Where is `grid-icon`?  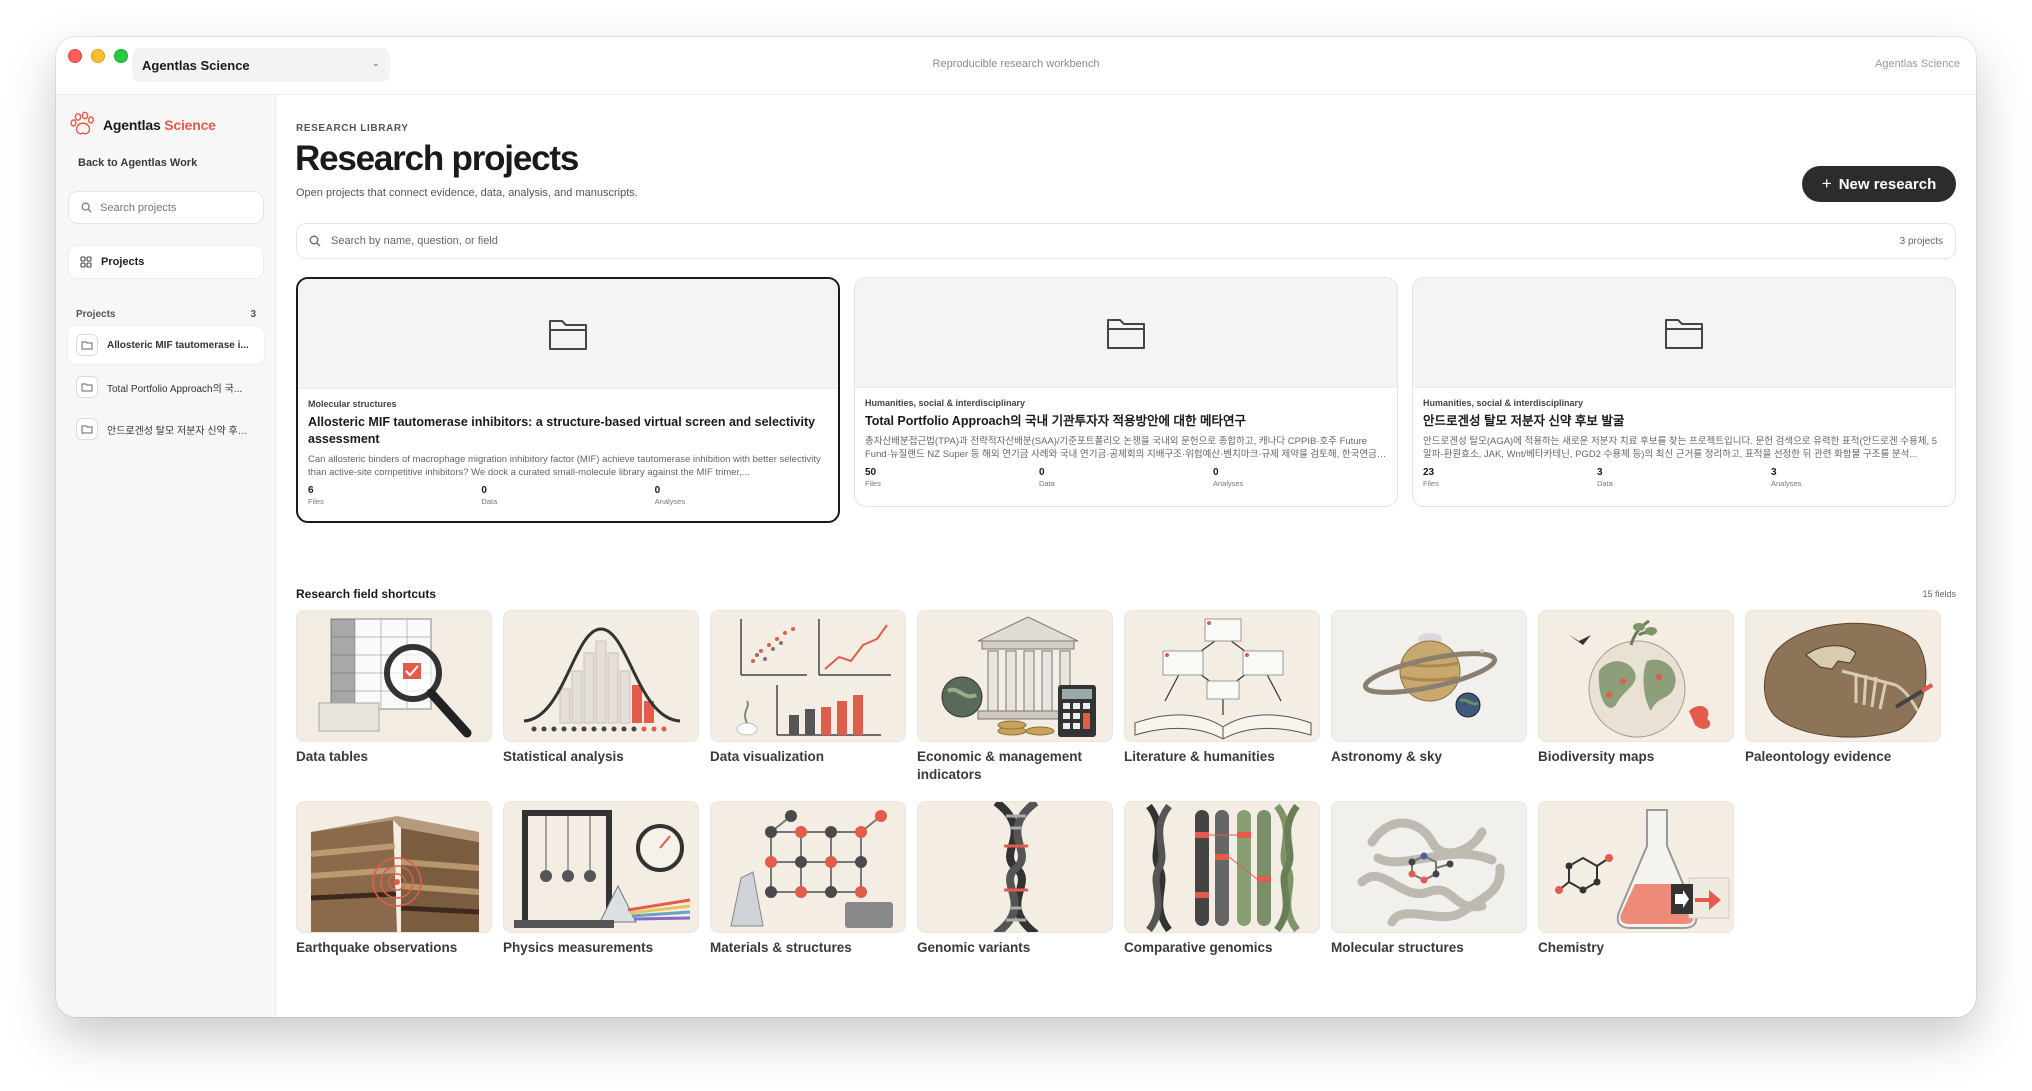 grid-icon is located at coordinates (86, 262).